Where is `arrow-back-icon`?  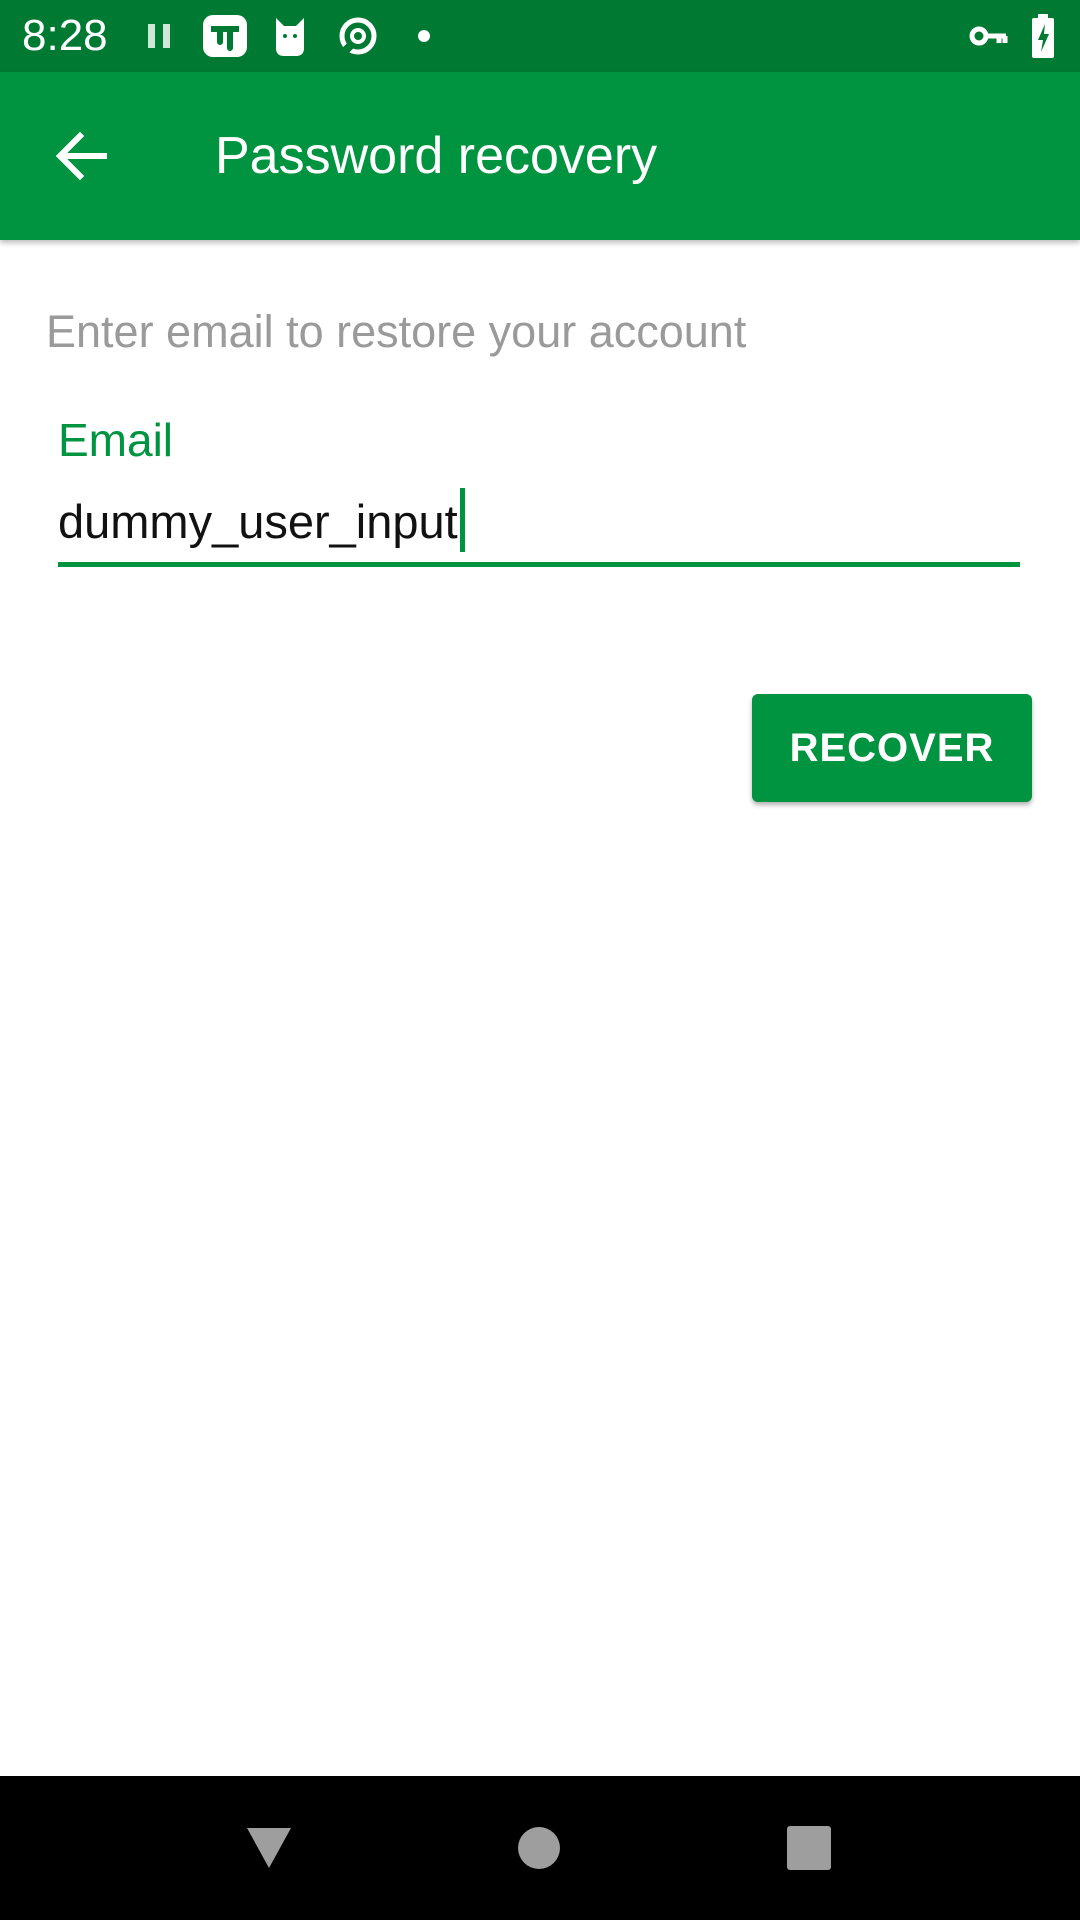 arrow-back-icon is located at coordinates (81, 156).